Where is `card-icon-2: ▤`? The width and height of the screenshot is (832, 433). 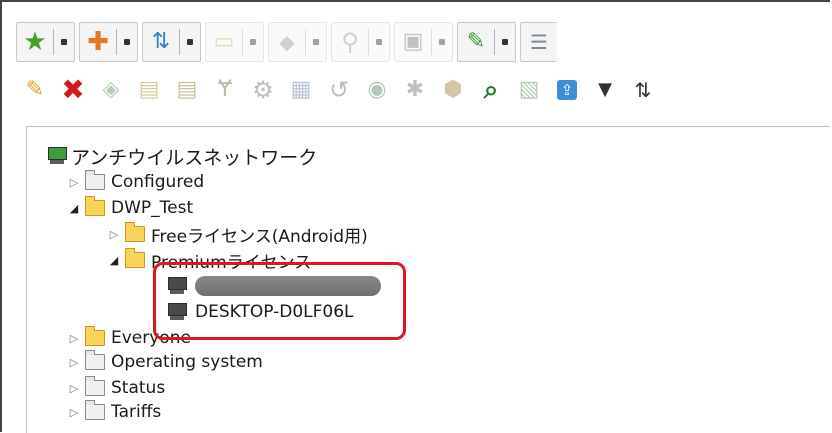
card-icon-2: ▤ is located at coordinates (187, 89).